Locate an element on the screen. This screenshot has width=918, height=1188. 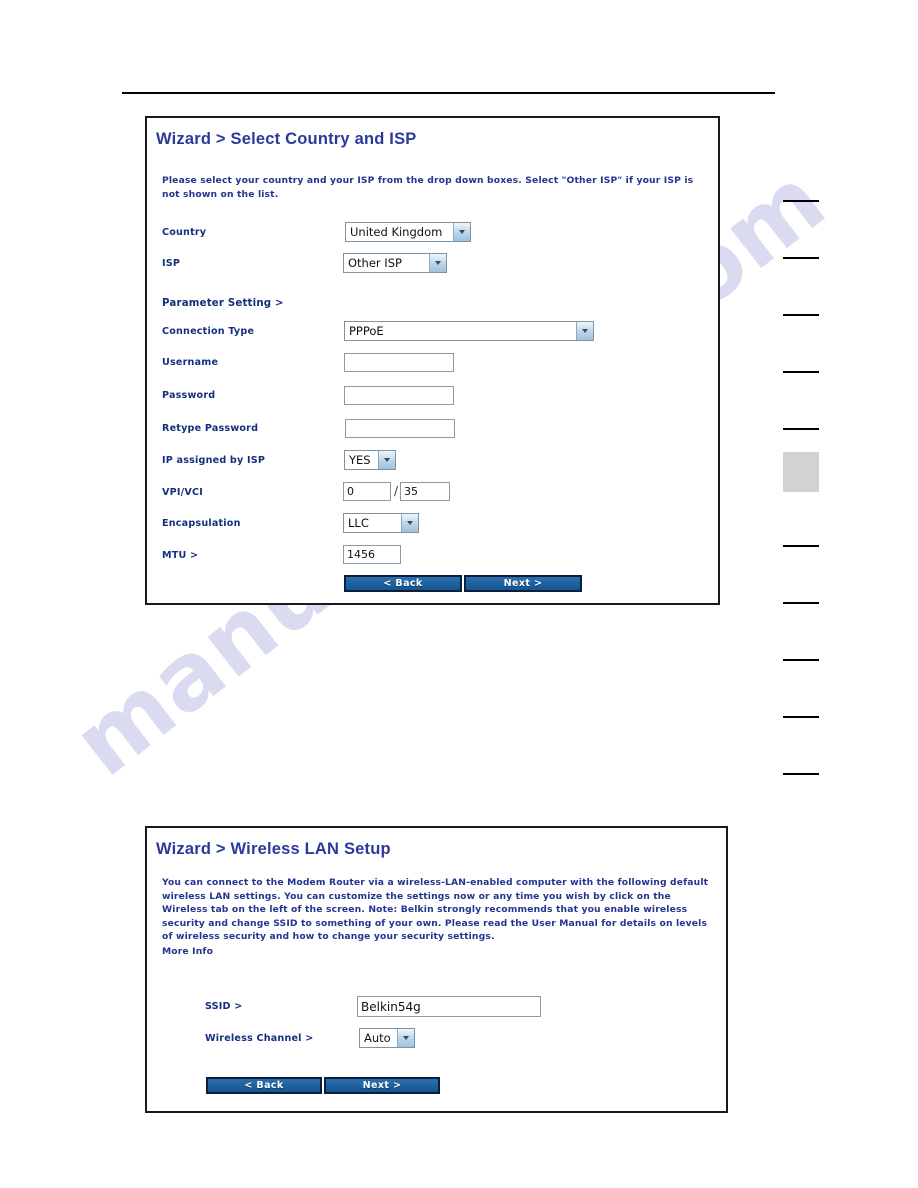
page-header-rule is located at coordinates (448, 93).